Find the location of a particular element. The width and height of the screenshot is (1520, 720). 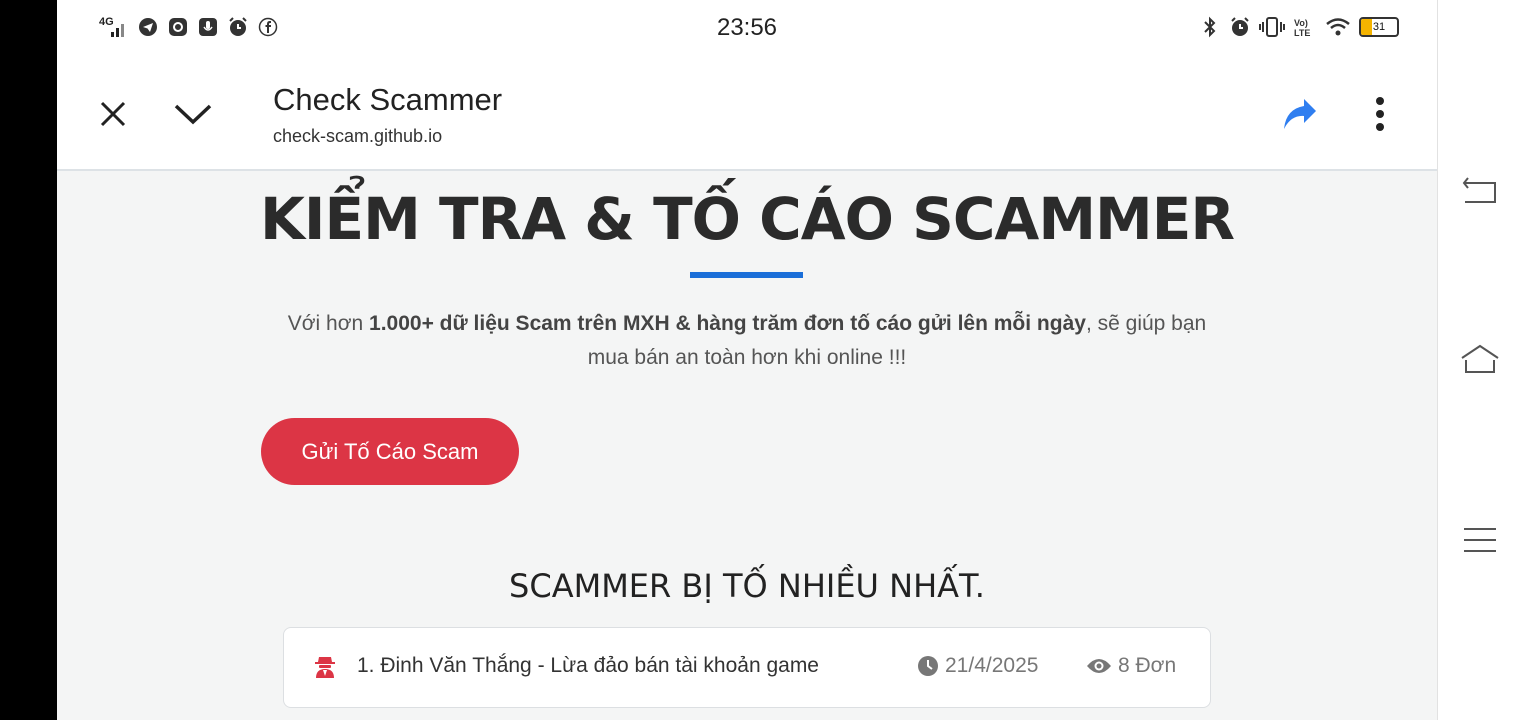

navigation-bar is located at coordinates (1478, 360).